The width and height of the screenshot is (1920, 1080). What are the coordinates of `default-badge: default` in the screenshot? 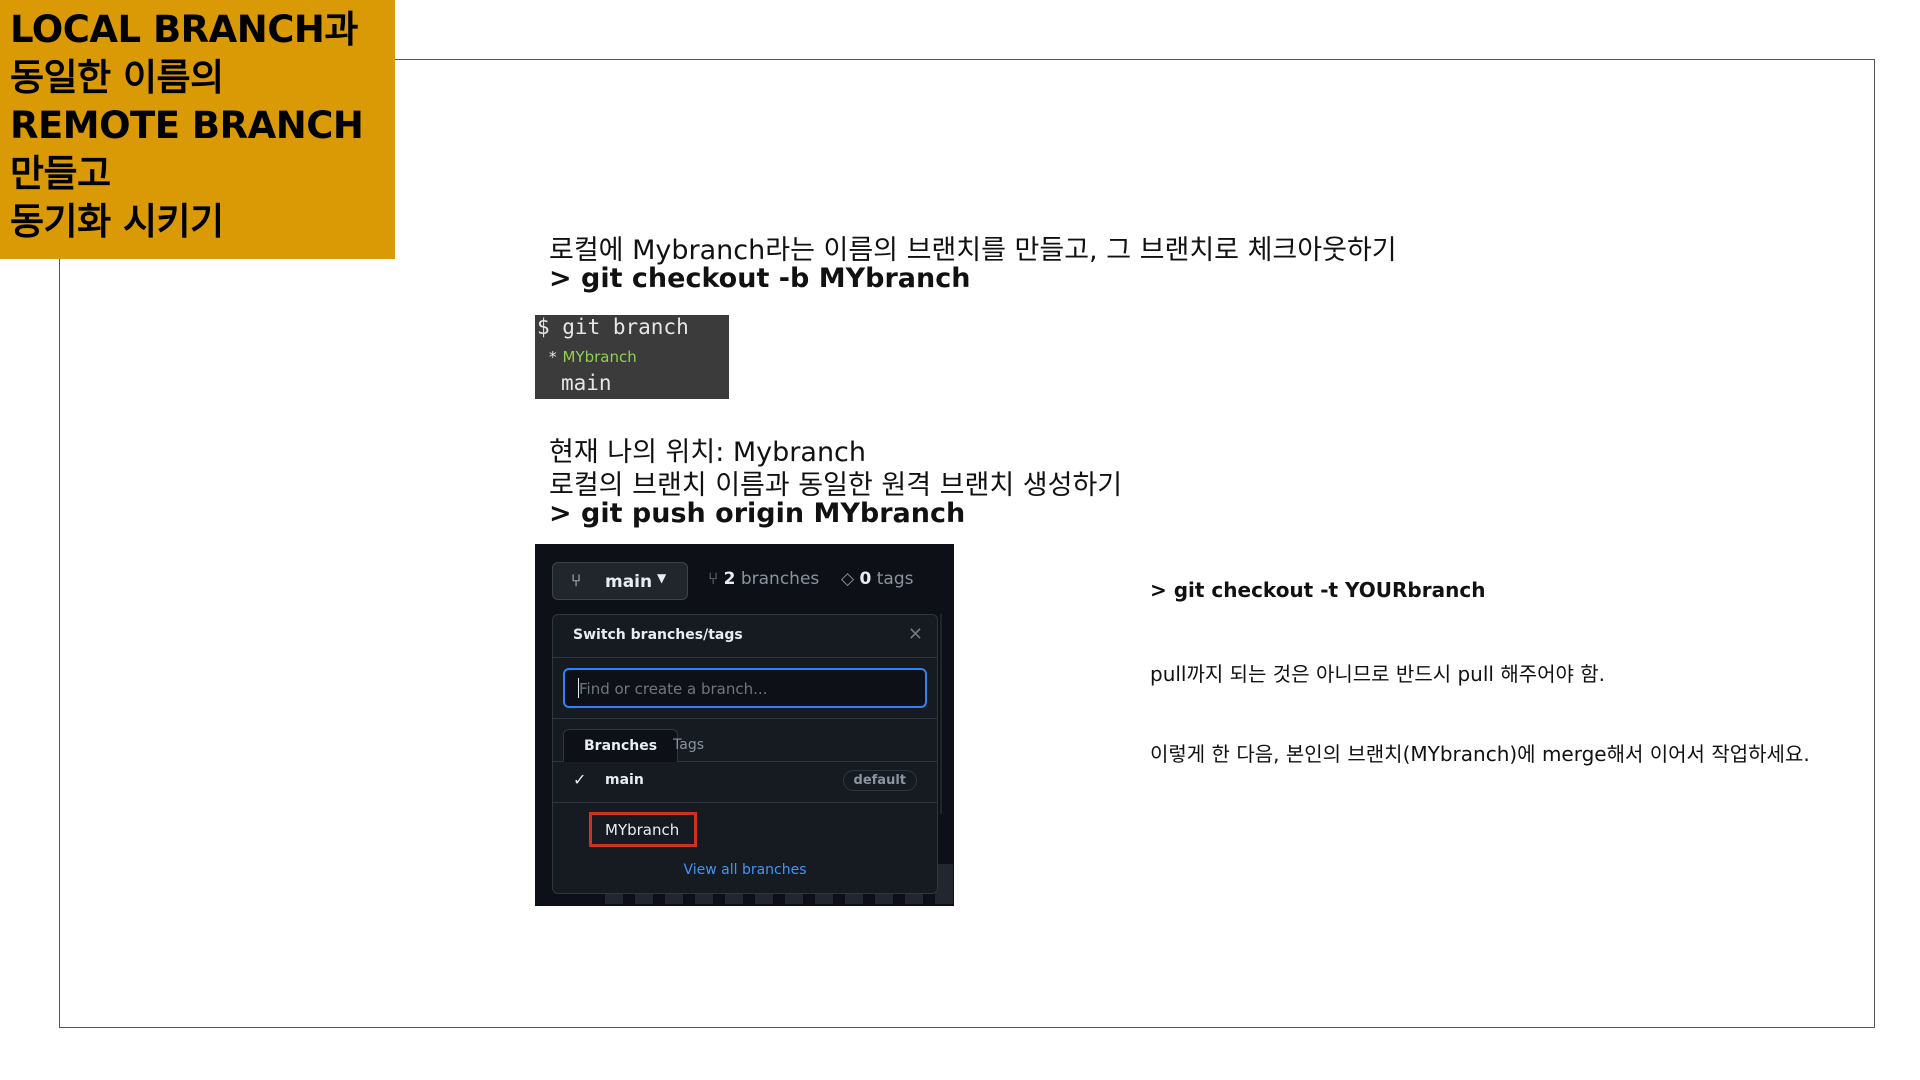 It's located at (879, 780).